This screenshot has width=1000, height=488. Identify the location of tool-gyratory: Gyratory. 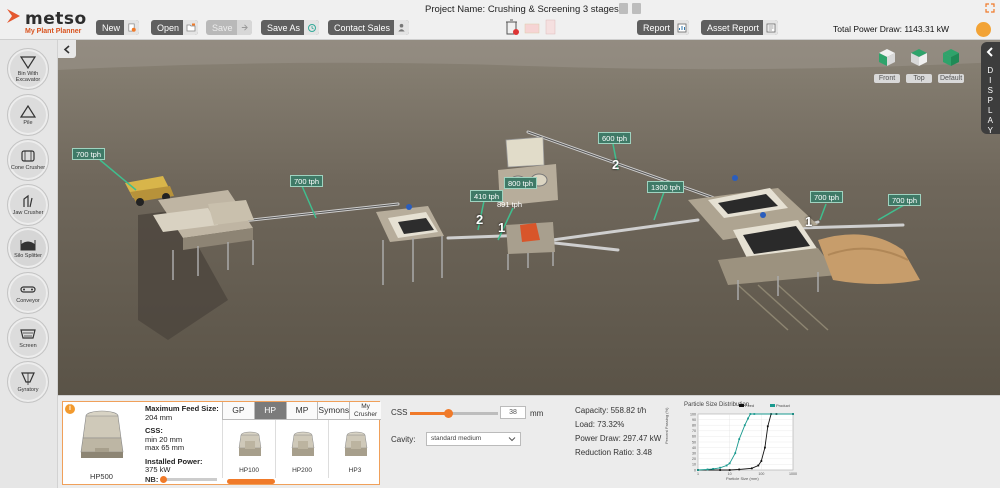
(28, 382).